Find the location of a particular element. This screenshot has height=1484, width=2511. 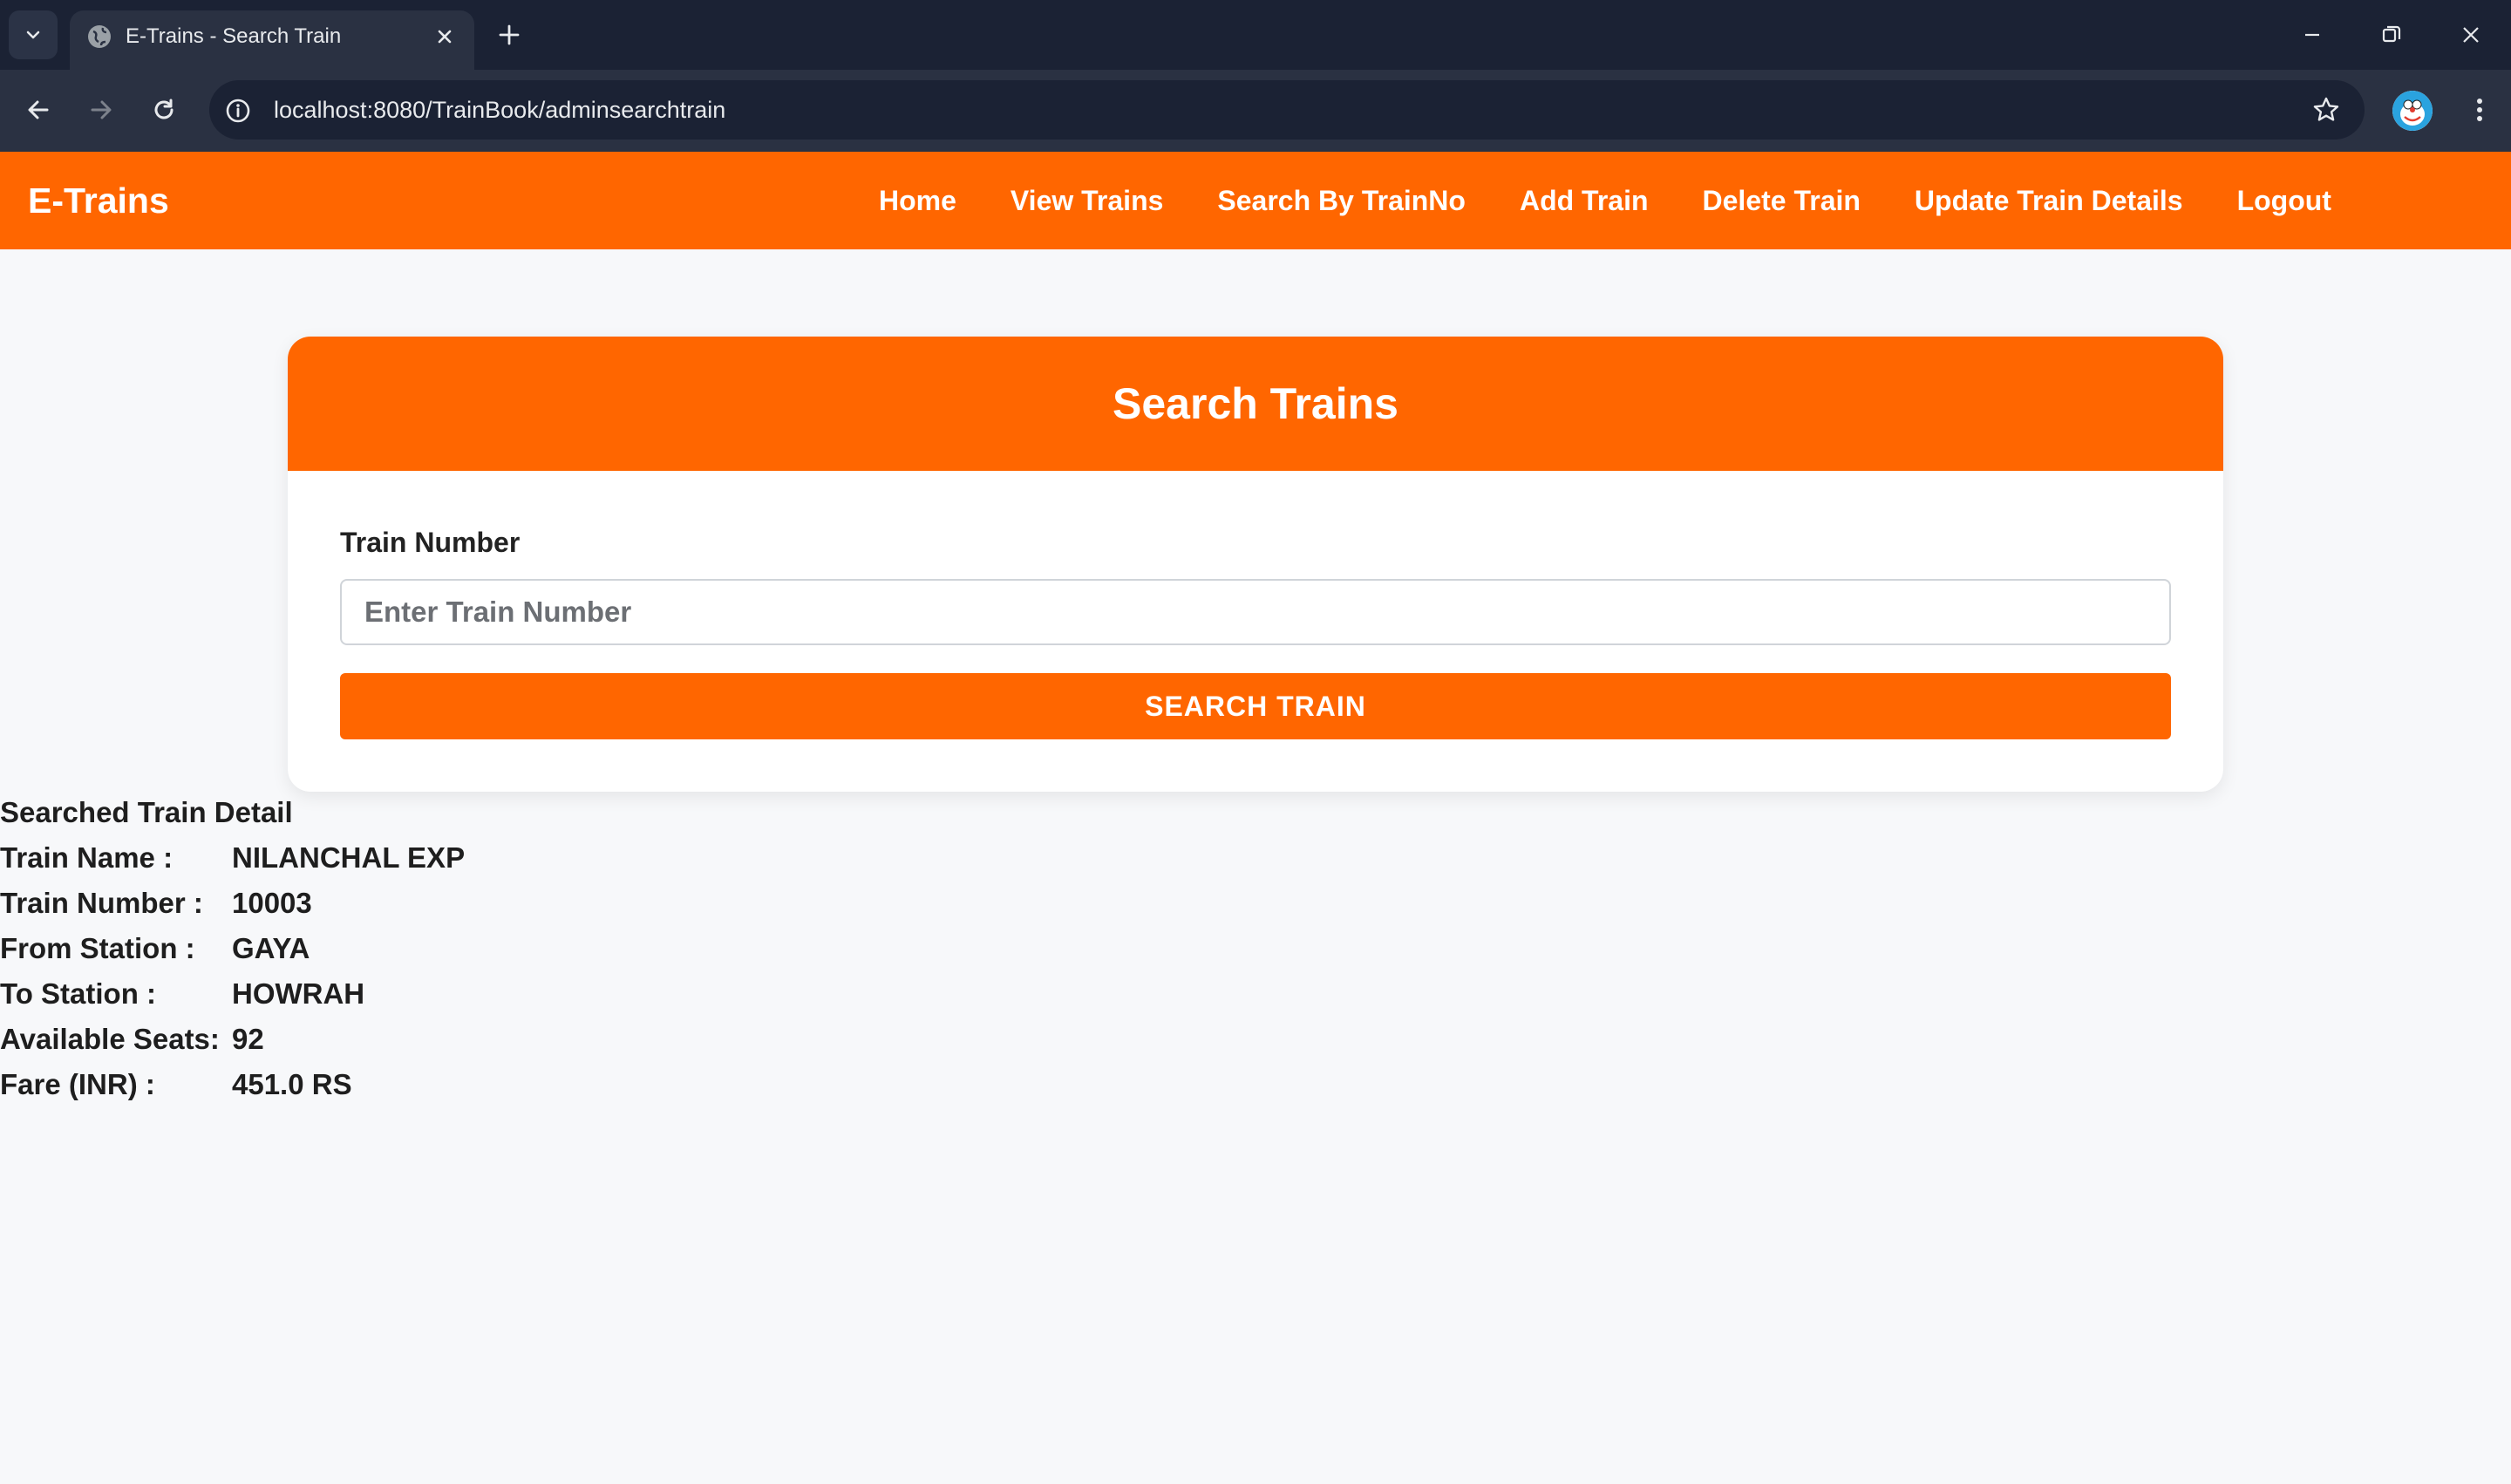

result-row-train-name: Train Name : NILANCHAL EXP is located at coordinates (232, 858).